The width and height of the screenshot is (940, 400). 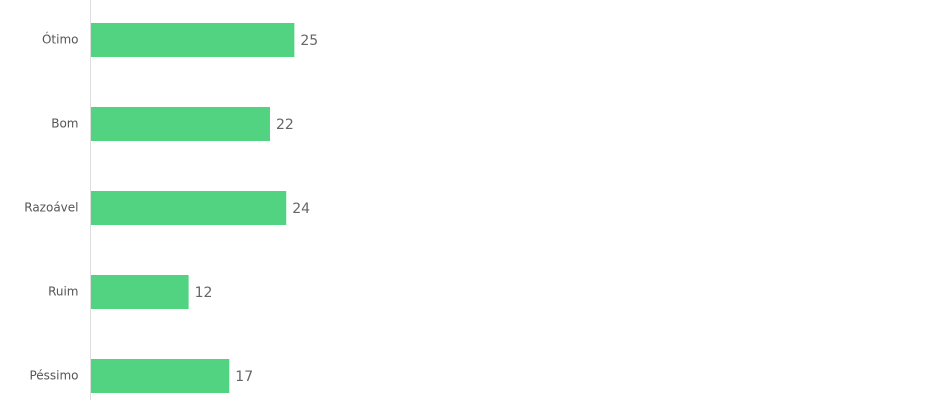 I want to click on category-labels-group: Ótimo Bom Razoável Ruim Péssimo, so click(x=51, y=207).